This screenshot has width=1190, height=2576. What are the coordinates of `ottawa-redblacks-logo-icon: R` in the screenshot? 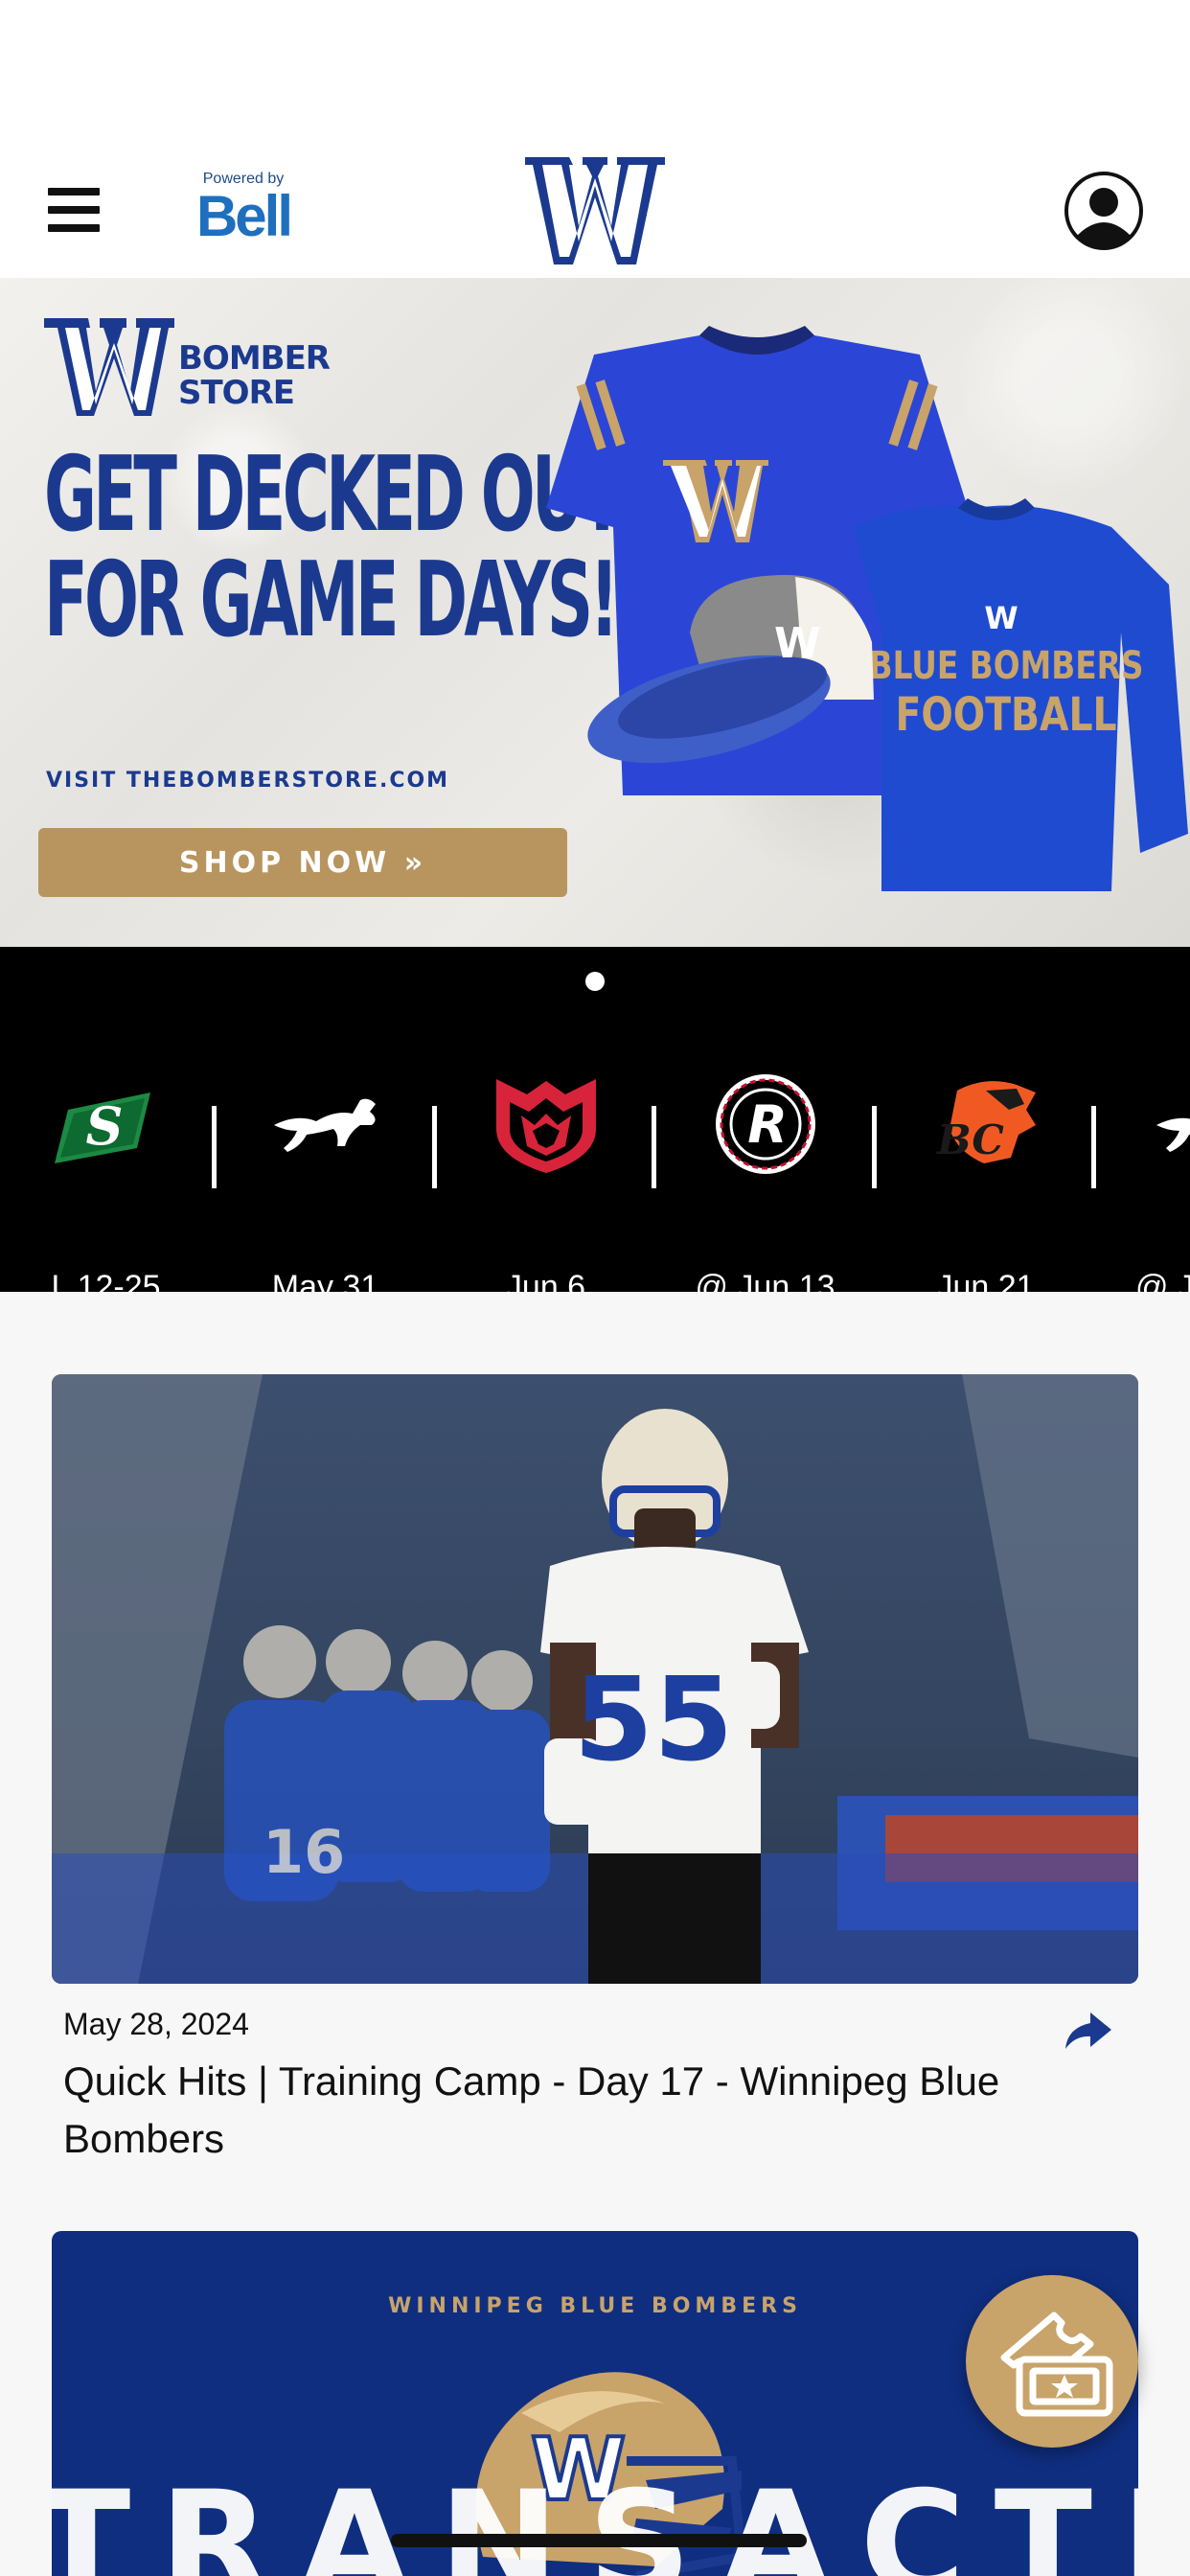 It's located at (765, 1124).